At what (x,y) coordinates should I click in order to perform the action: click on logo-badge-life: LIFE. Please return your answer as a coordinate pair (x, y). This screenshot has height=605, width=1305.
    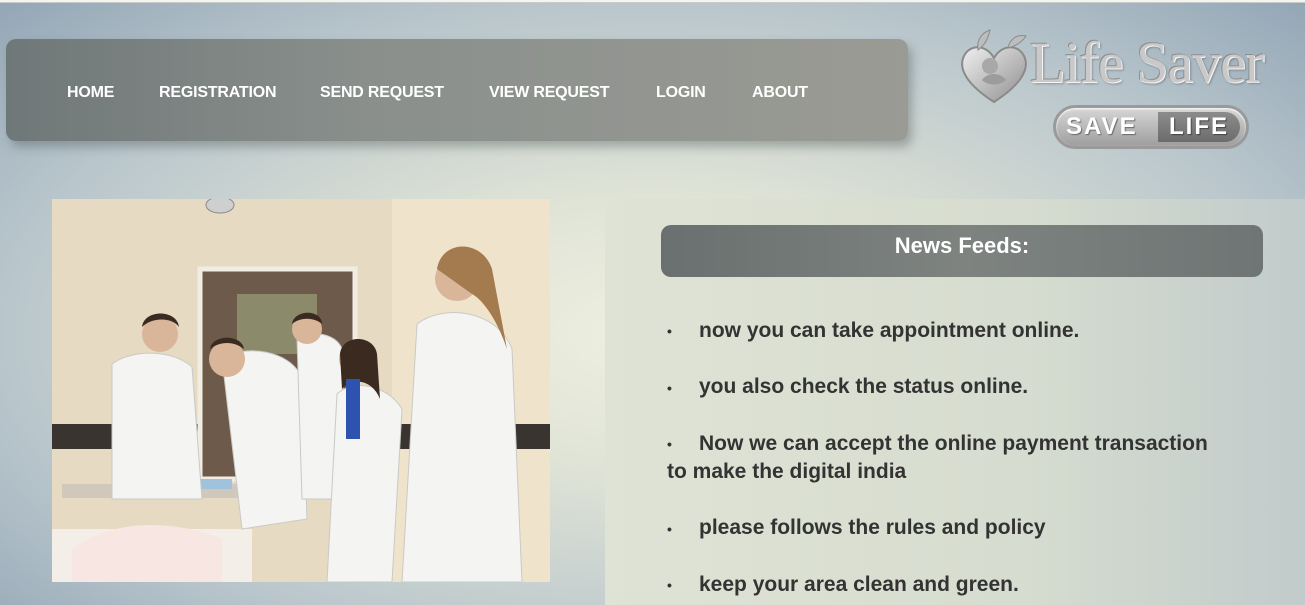
    Looking at the image, I should click on (1199, 127).